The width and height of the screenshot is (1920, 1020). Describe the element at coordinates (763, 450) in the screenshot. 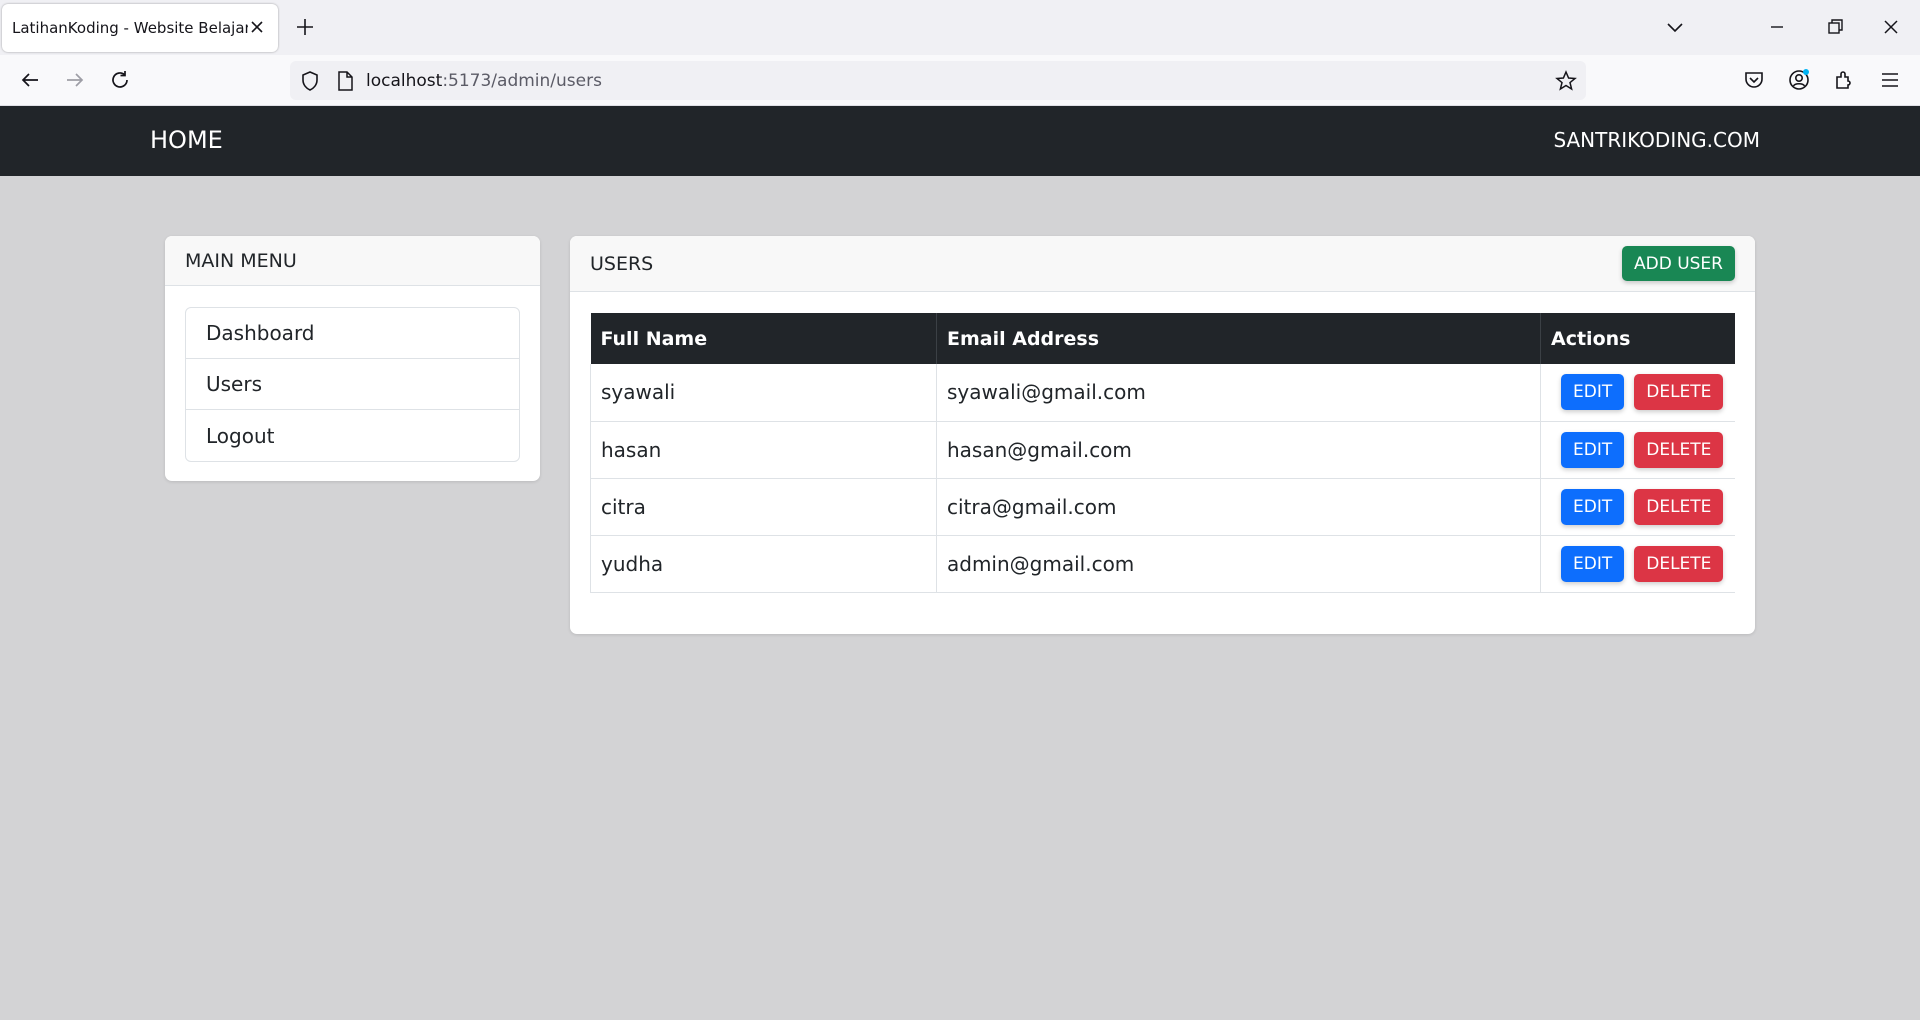

I see `user-name: hasan` at that location.